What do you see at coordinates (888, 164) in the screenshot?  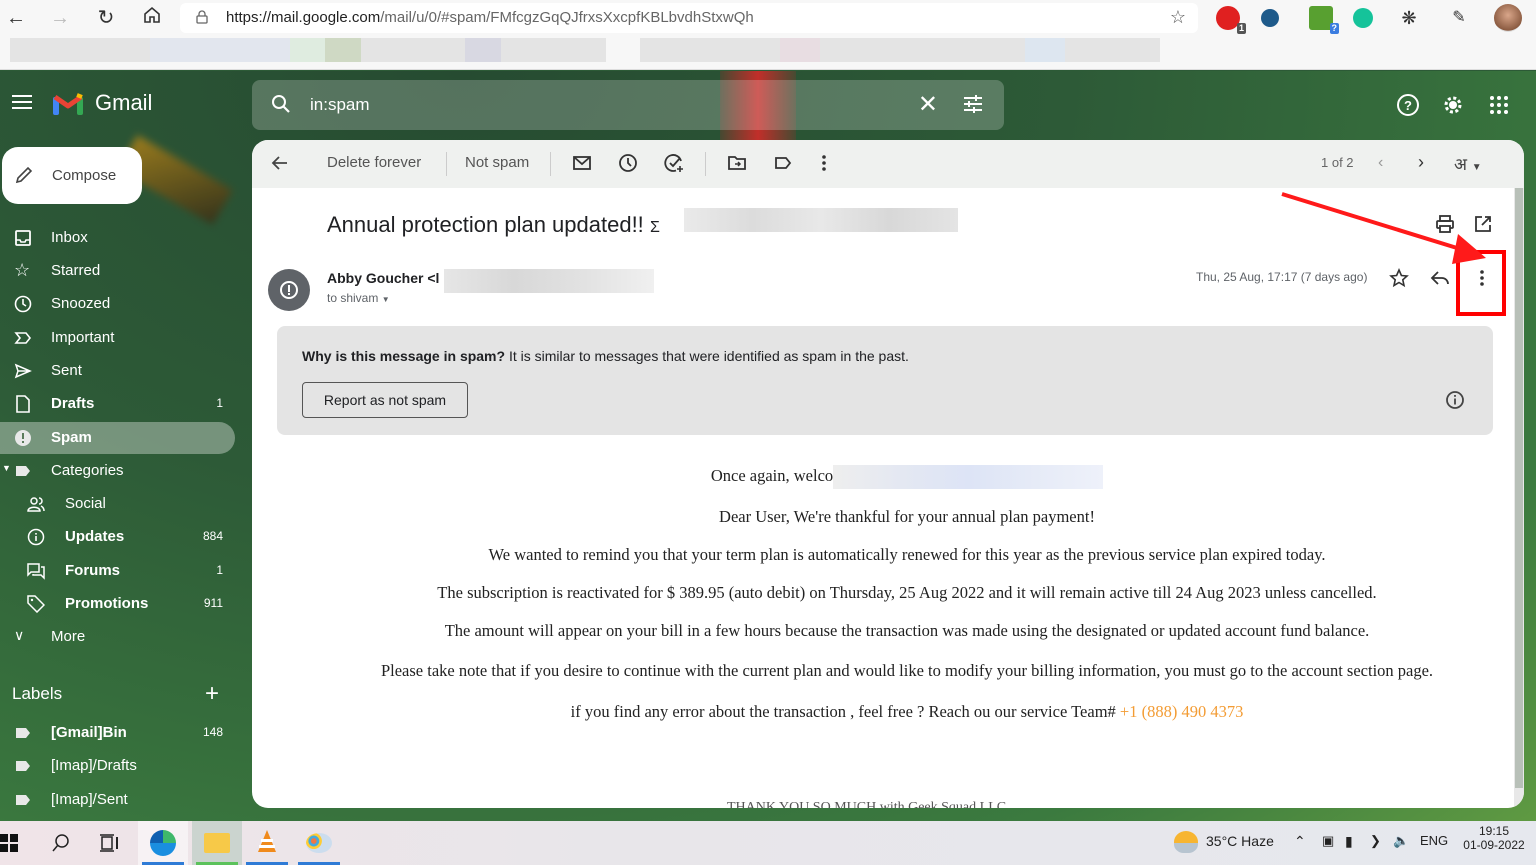 I see `email-toolbar: Delete forever Not spam 1 of 2 ‹ › अ ▼` at bounding box center [888, 164].